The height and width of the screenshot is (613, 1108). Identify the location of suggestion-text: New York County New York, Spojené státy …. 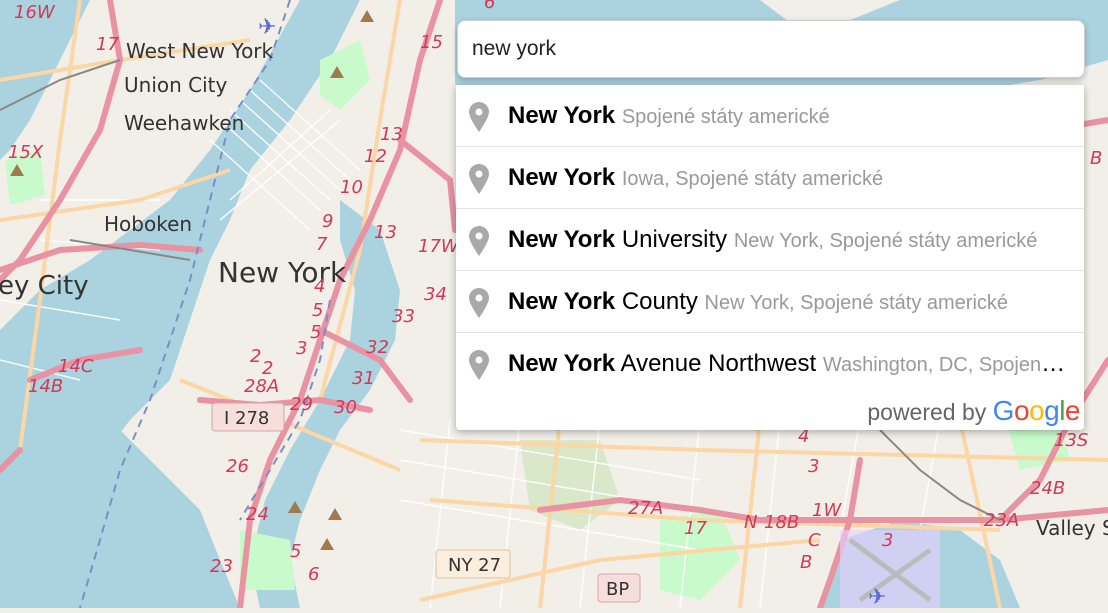
(790, 301).